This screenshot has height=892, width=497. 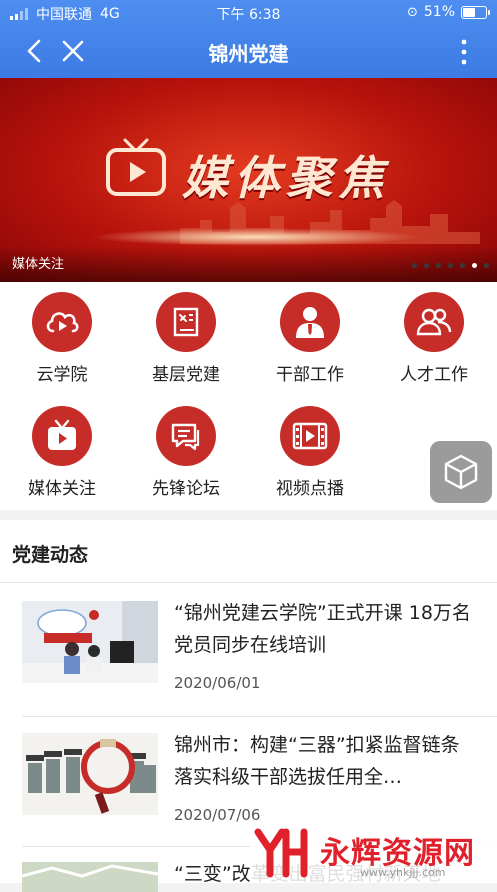 I want to click on tv-play-icon, so click(x=136, y=167).